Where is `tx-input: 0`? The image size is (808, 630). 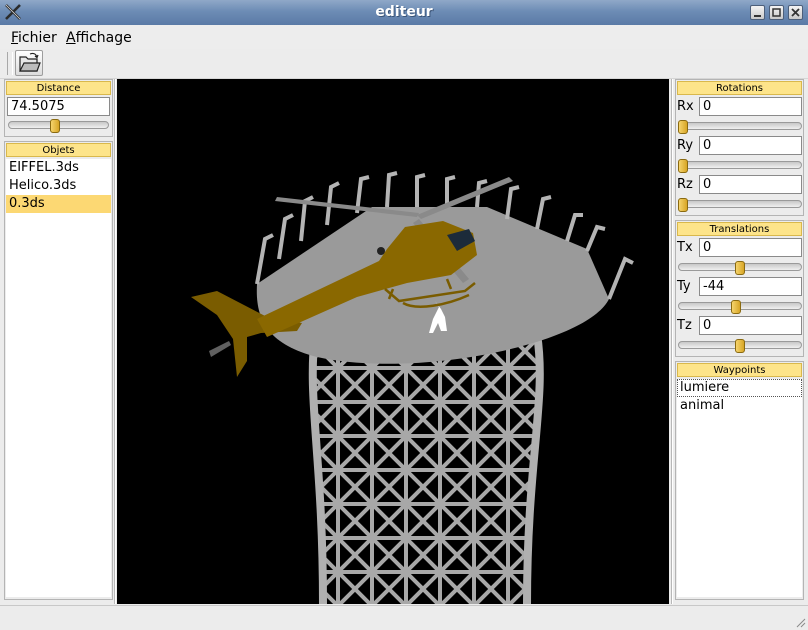
tx-input: 0 is located at coordinates (750, 247).